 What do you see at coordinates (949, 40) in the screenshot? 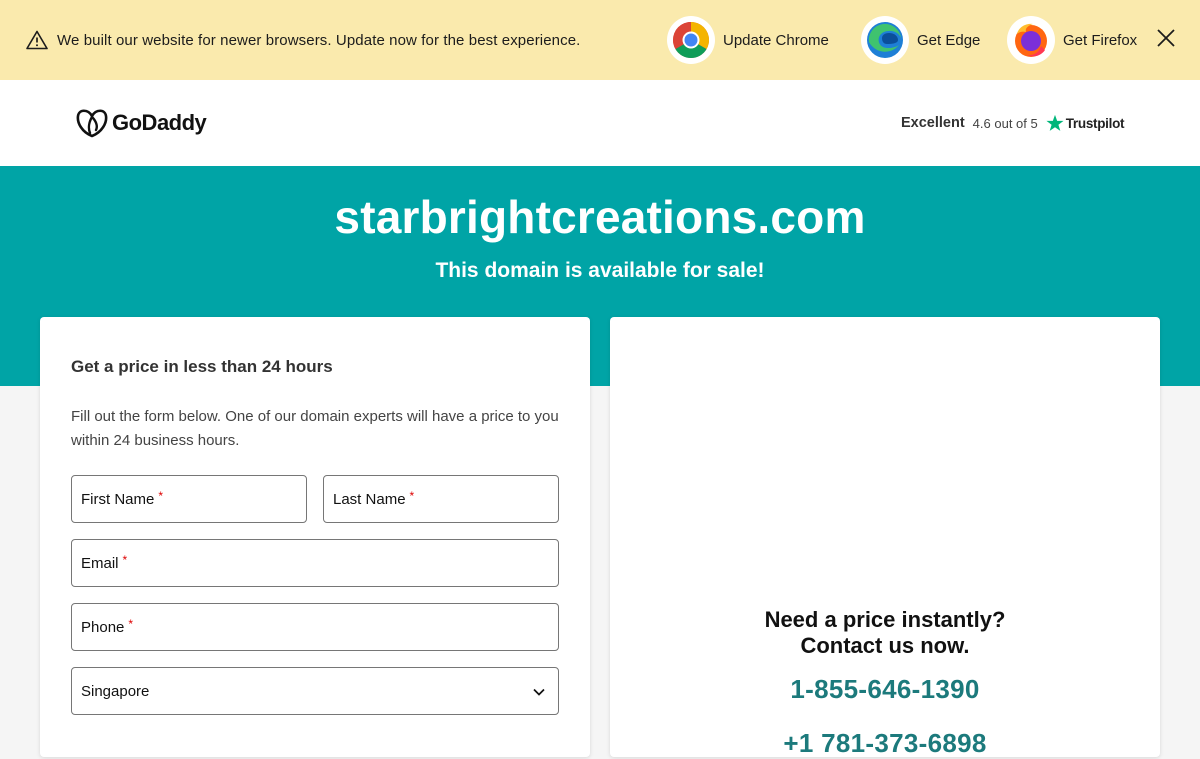
I see `get-edge-label: Get Edge` at bounding box center [949, 40].